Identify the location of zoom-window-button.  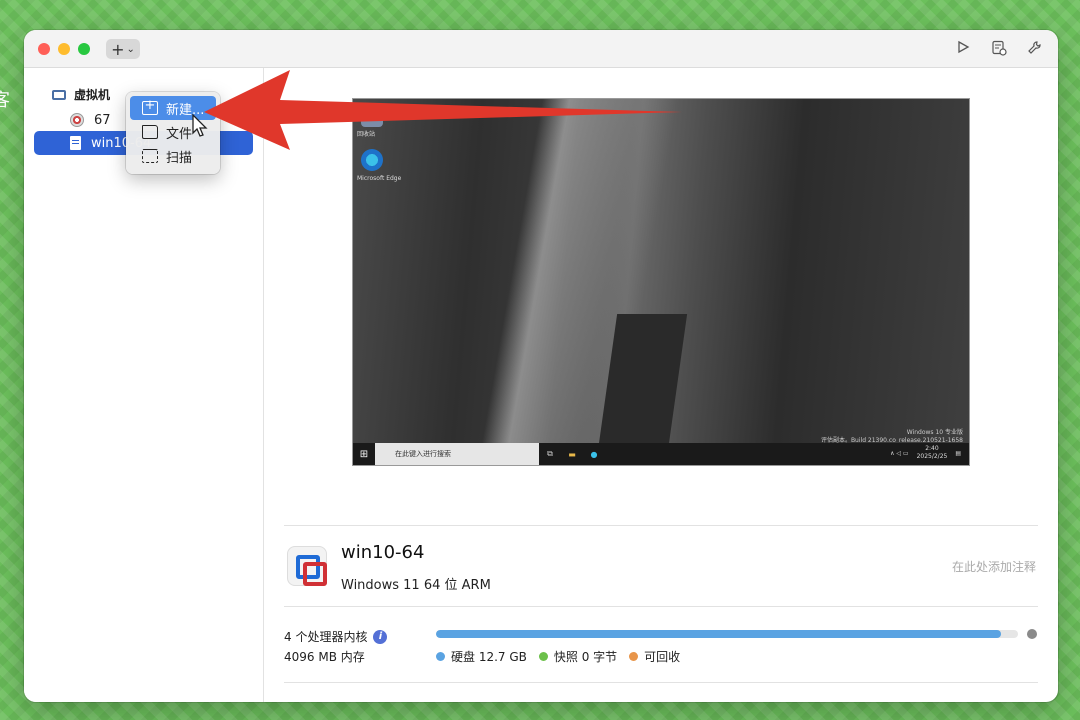
(84, 49).